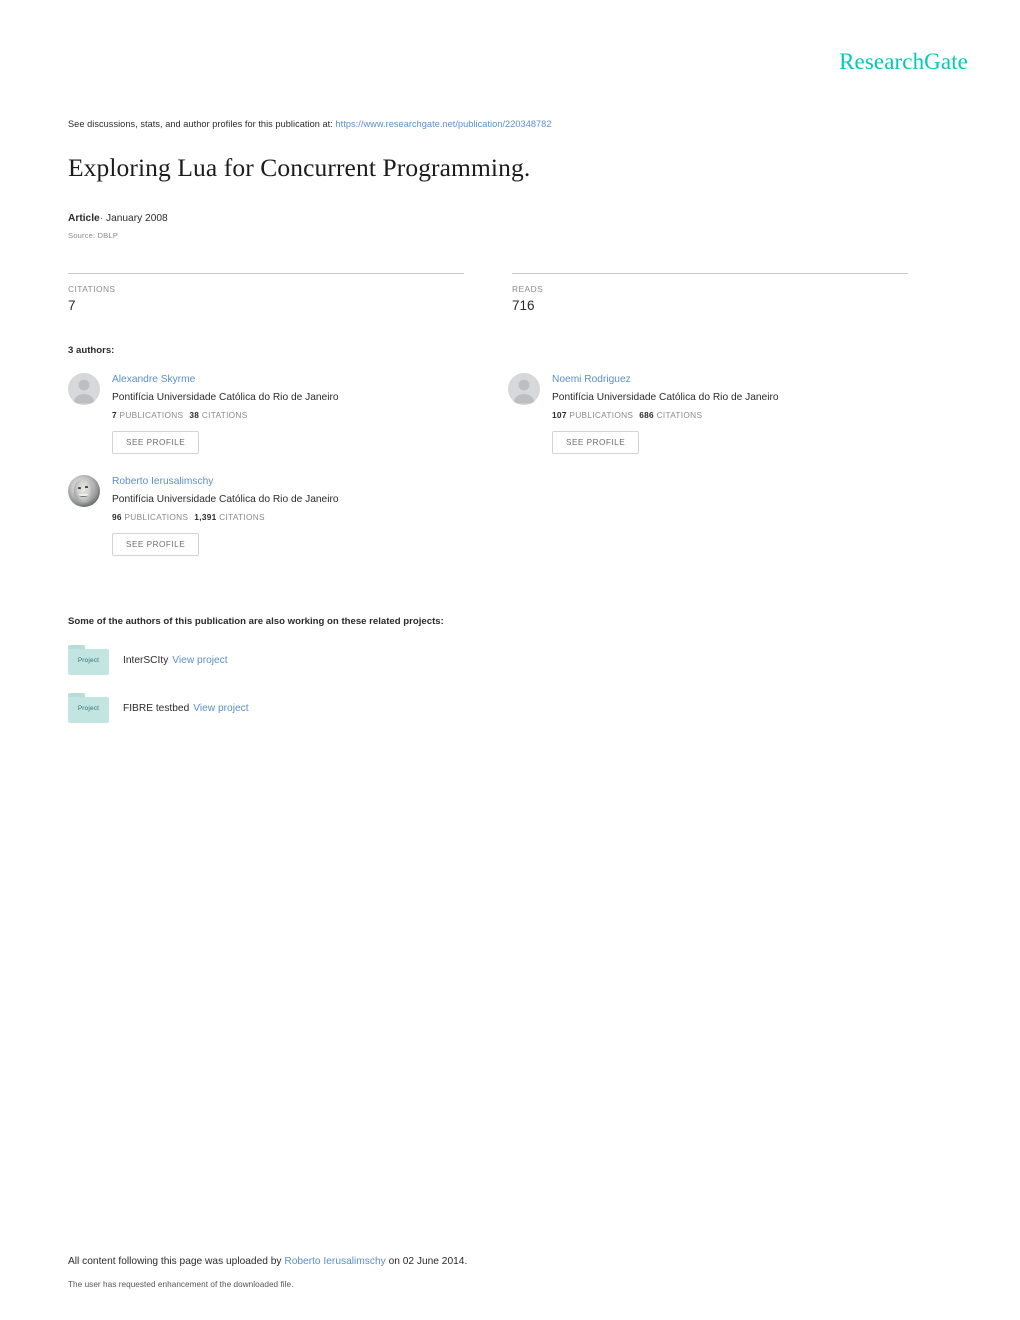 The height and width of the screenshot is (1320, 1020). I want to click on avatar-eye-right, so click(86, 487).